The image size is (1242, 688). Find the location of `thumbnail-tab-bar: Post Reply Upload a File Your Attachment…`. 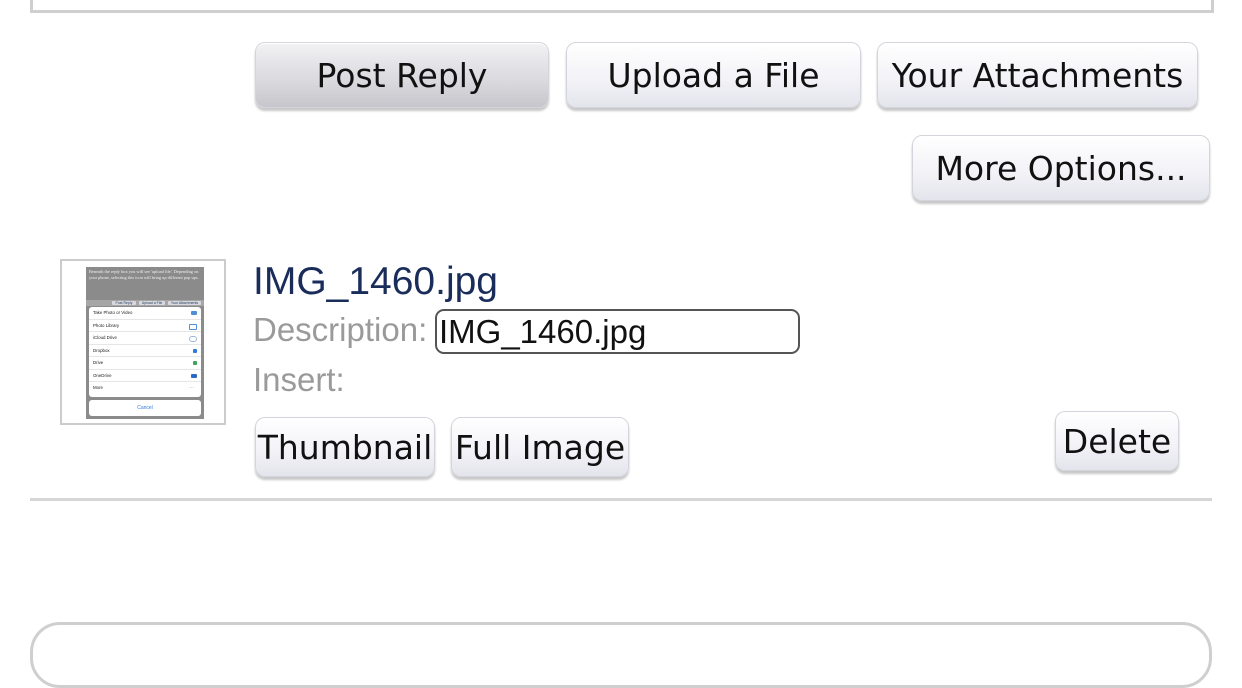

thumbnail-tab-bar: Post Reply Upload a File Your Attachment… is located at coordinates (145, 303).